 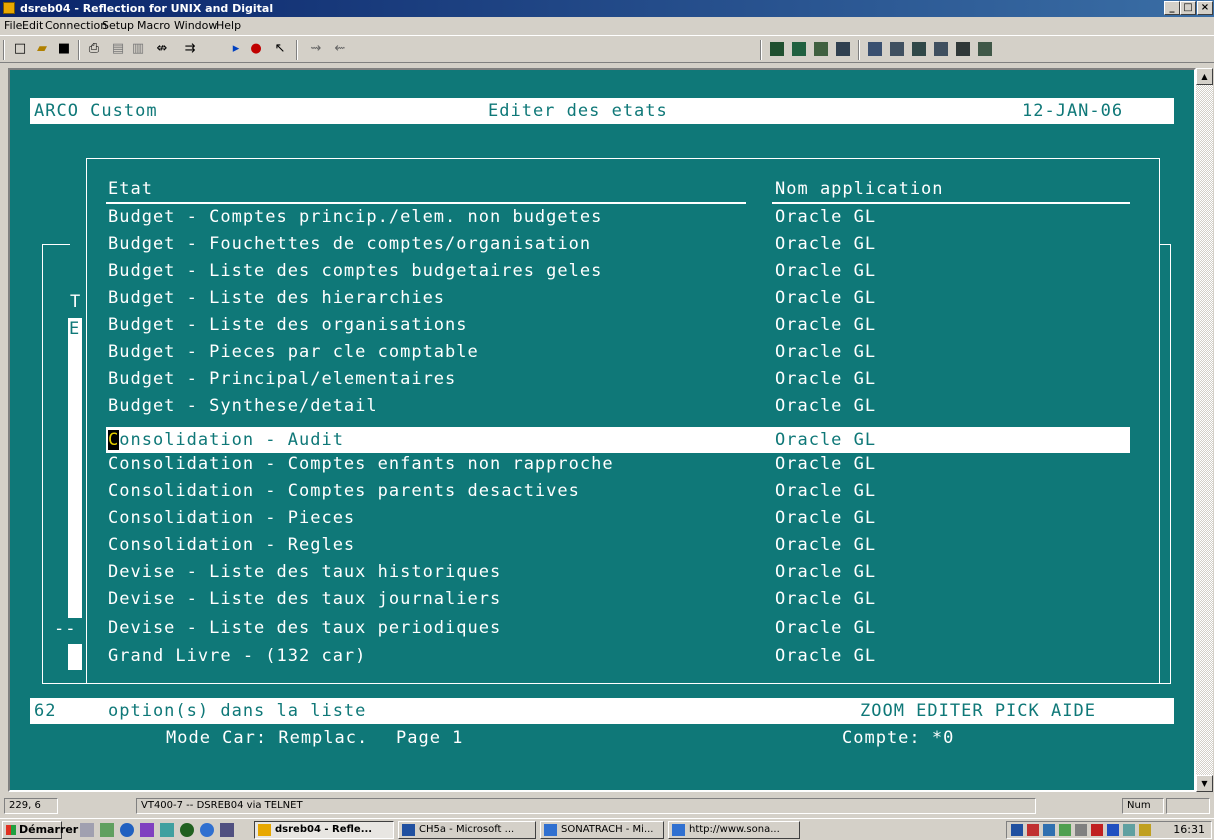 I want to click on selected-list-item-app: Oracle GL, so click(x=826, y=440).